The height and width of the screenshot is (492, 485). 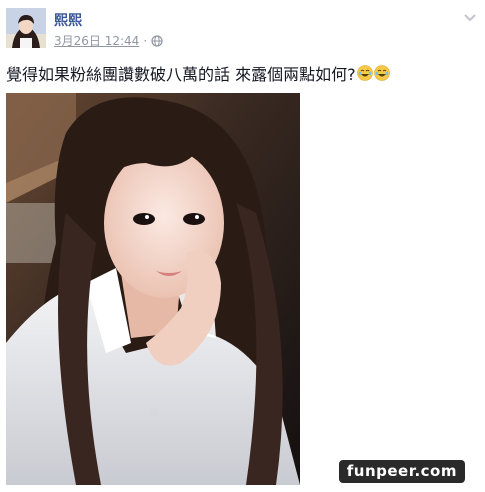 I want to click on avatar-image, so click(x=26, y=28).